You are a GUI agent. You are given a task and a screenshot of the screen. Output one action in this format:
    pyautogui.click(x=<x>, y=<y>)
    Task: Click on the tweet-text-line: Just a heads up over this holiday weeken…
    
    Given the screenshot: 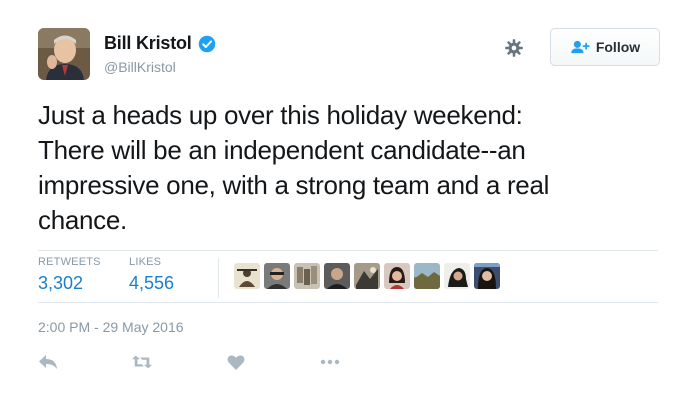 What is the action you would take?
    pyautogui.click(x=280, y=115)
    